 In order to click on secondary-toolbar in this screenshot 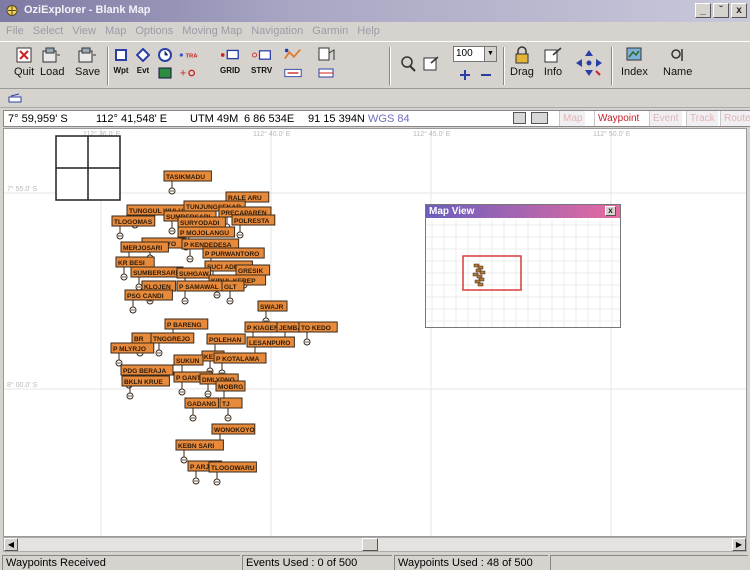, I will do `click(375, 99)`.